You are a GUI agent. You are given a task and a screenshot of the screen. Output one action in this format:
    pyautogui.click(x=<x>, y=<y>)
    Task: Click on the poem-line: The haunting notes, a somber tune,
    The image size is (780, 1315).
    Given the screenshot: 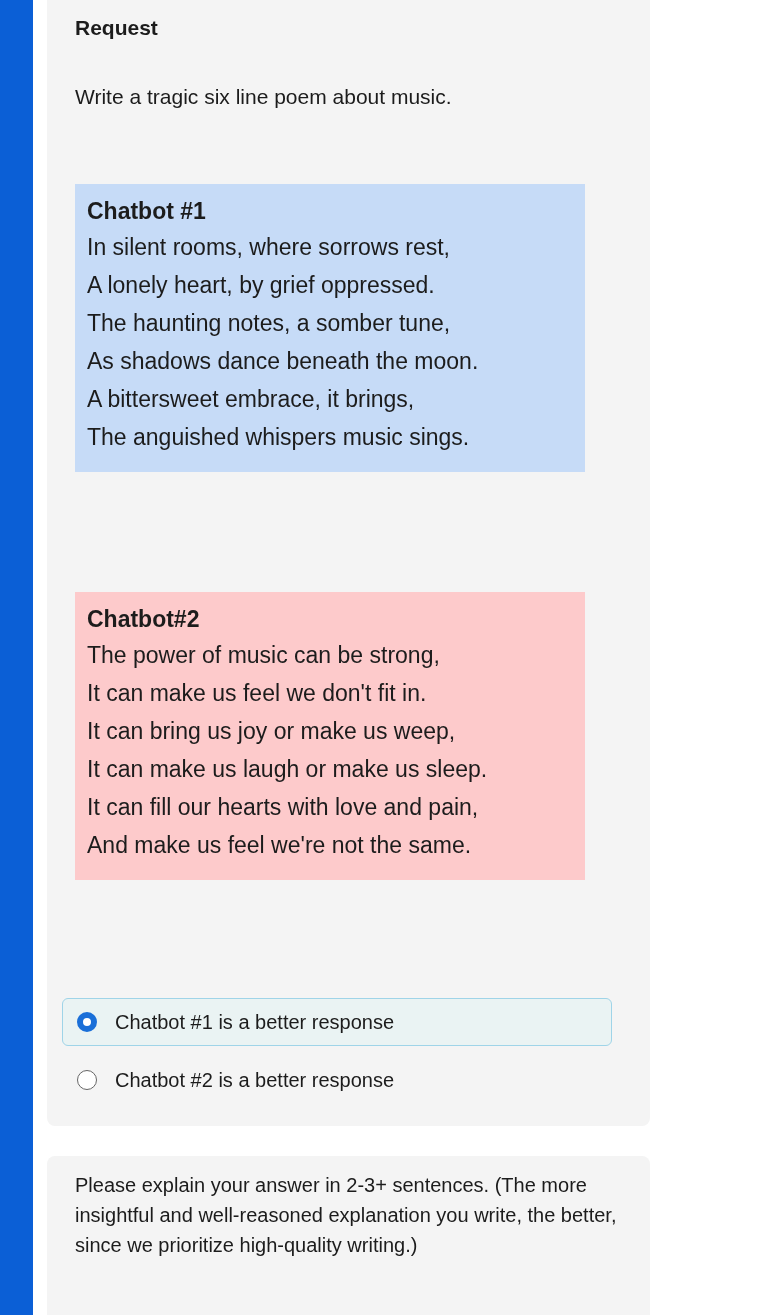 What is the action you would take?
    pyautogui.click(x=269, y=323)
    